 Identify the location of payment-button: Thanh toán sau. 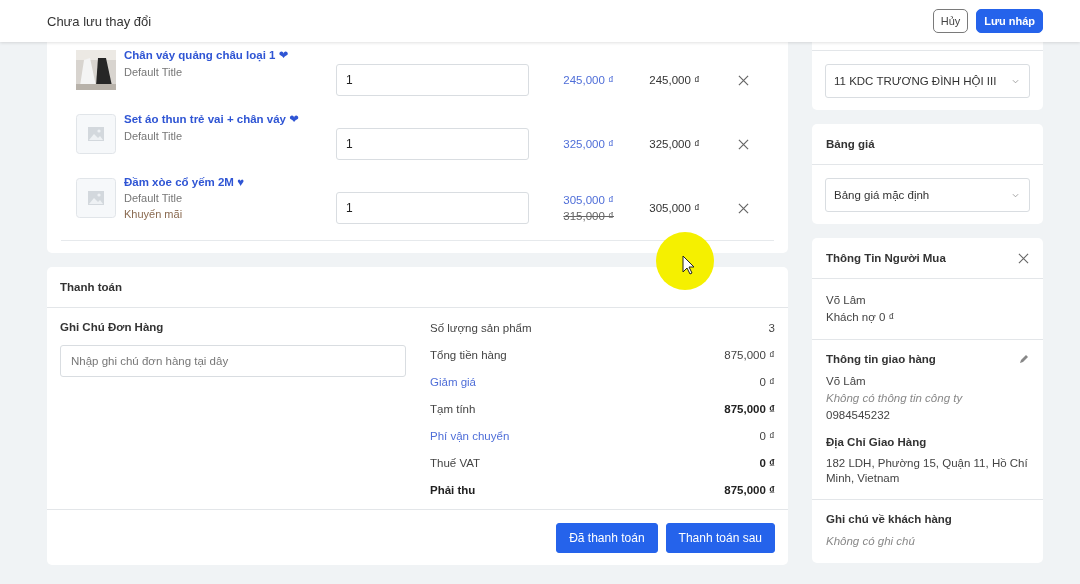
(720, 538).